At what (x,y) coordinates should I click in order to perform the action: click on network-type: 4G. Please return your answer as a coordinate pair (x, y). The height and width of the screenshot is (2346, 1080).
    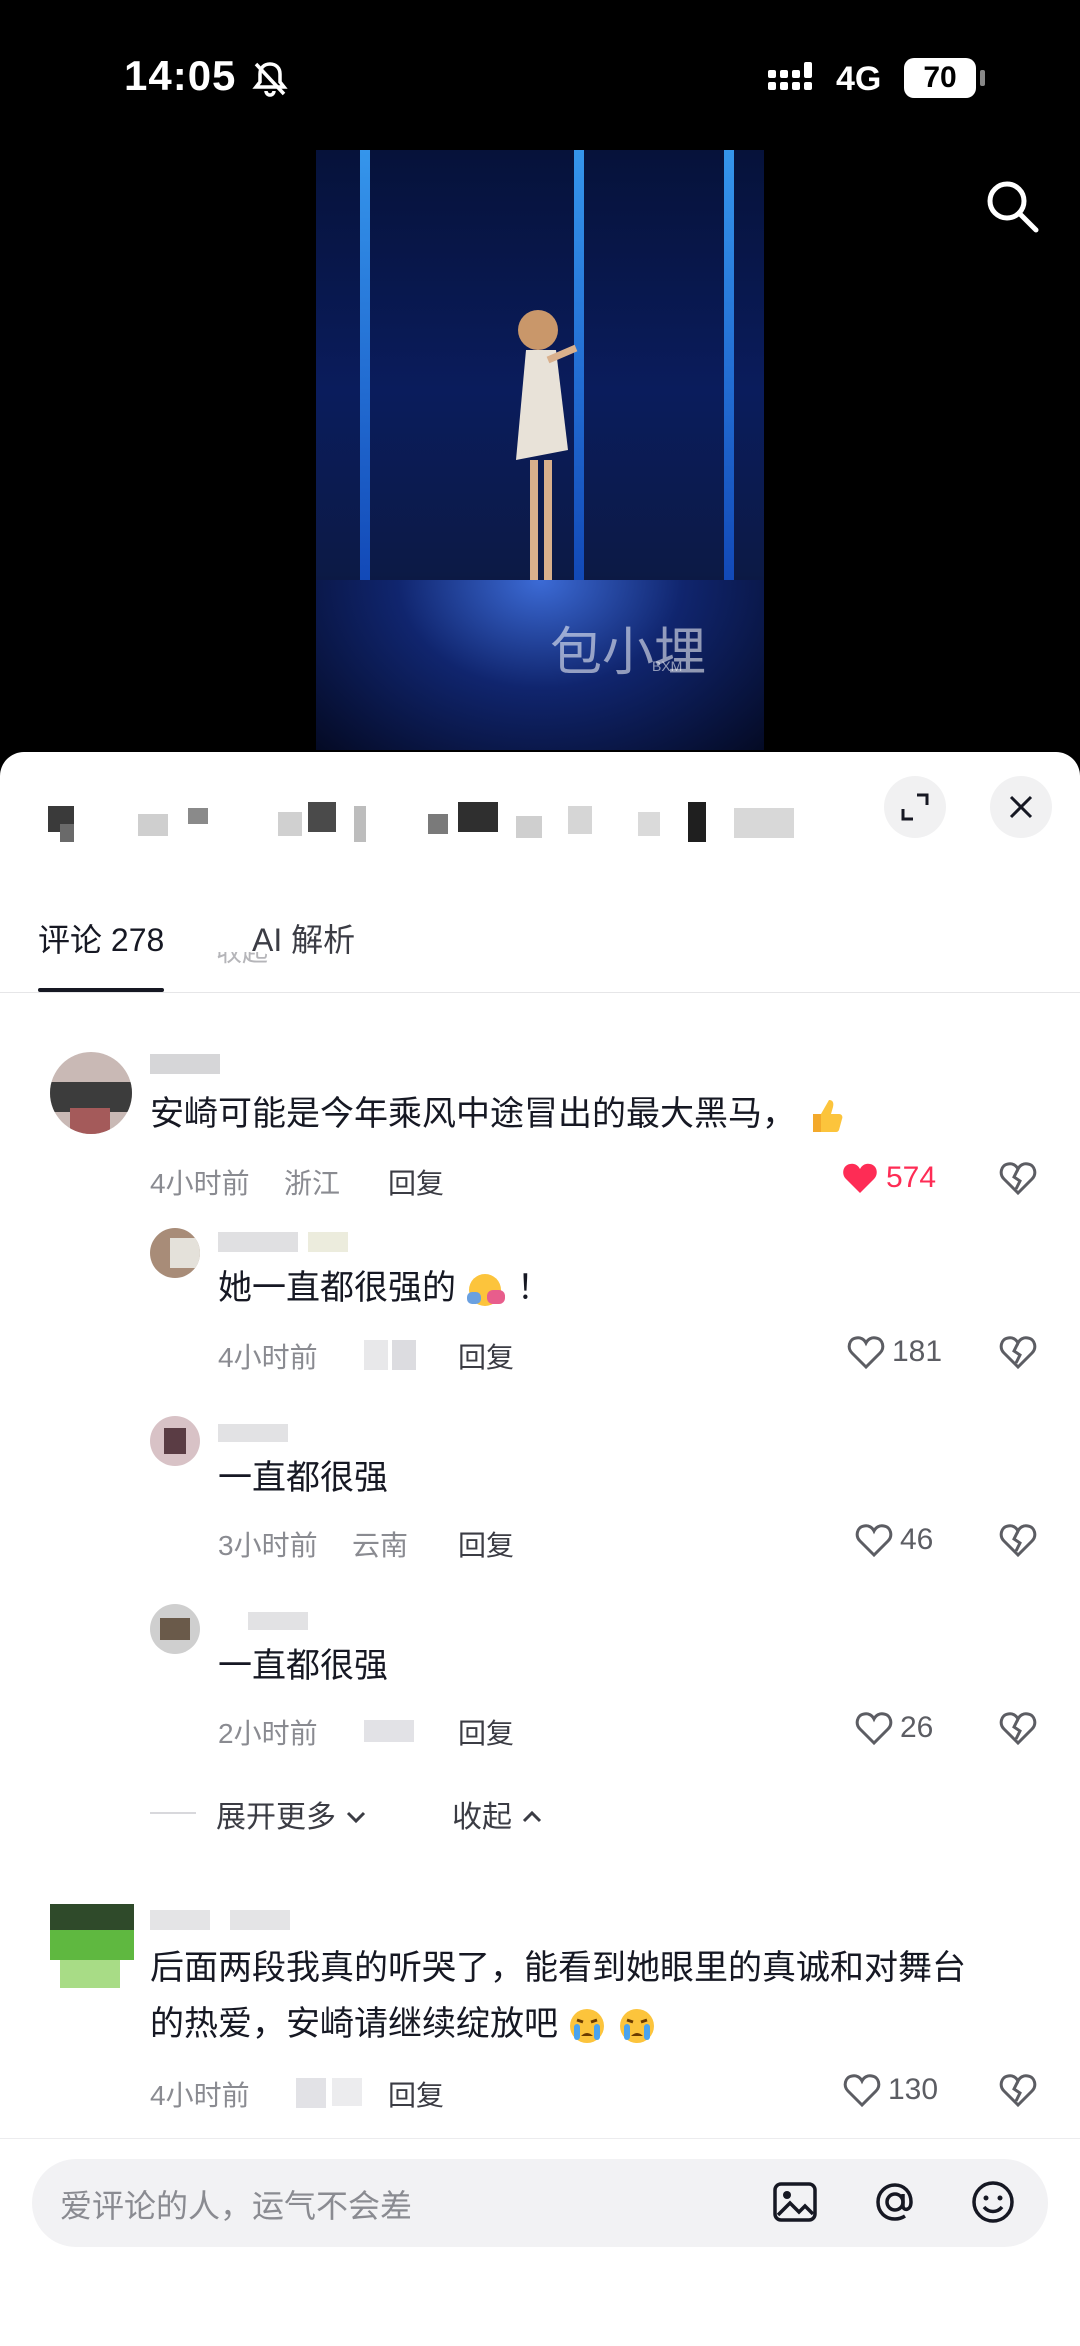
    Looking at the image, I should click on (859, 79).